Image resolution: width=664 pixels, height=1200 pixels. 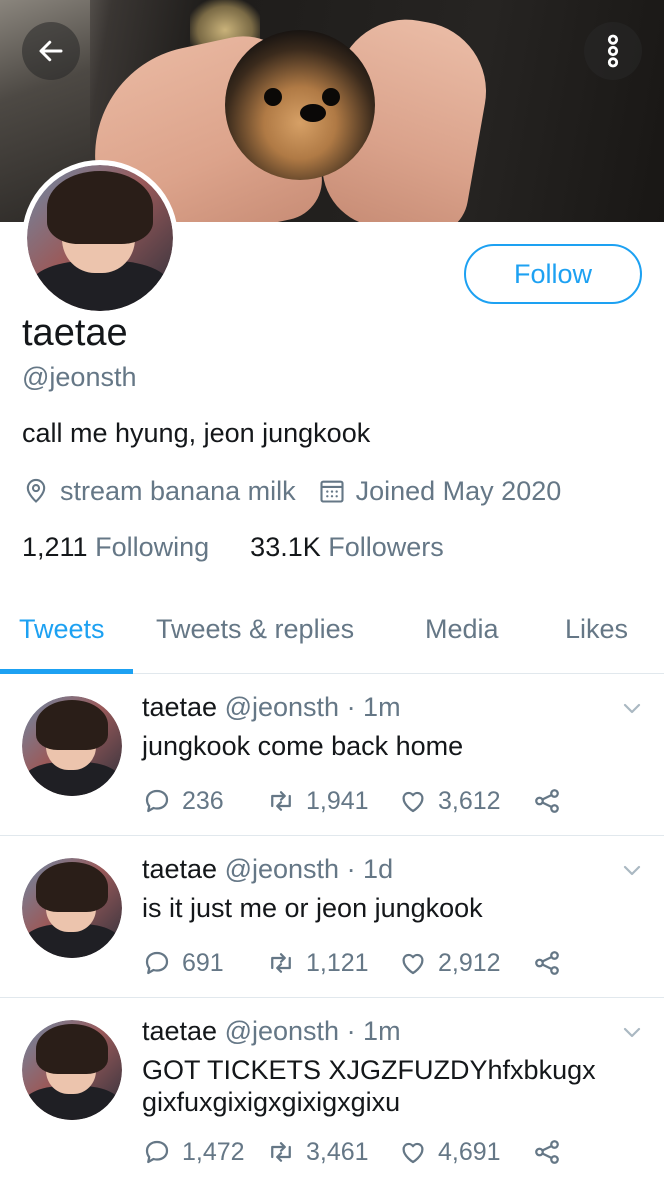 I want to click on reply-button: 691, so click(x=204, y=963).